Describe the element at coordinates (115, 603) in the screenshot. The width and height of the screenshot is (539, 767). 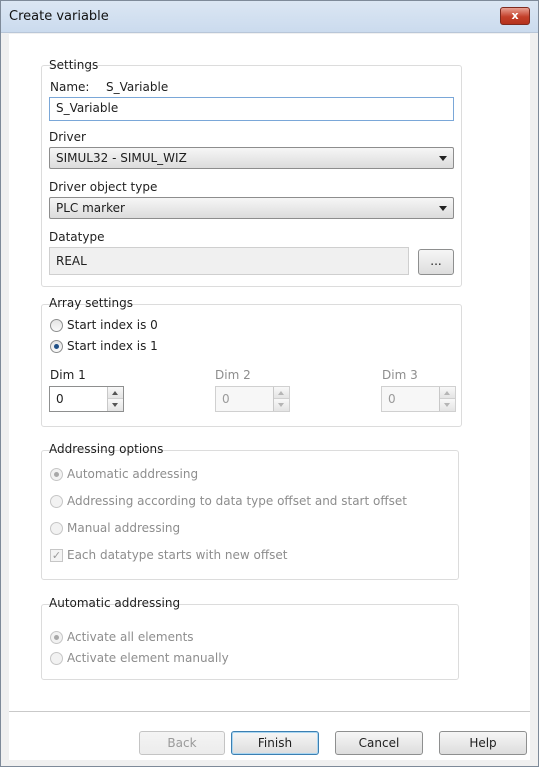
I see `automatic-addressing-group-label: Automatic addressing` at that location.